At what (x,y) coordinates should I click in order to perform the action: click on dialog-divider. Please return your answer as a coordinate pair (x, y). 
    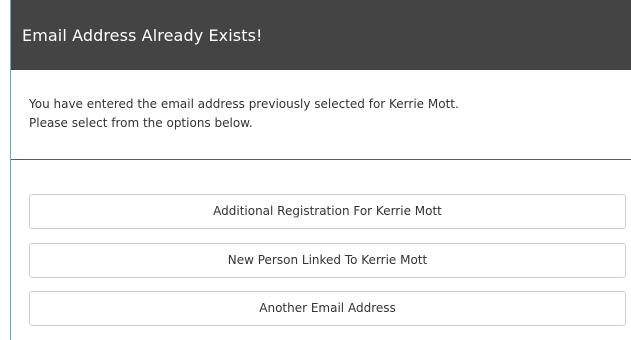
    Looking at the image, I should click on (321, 159).